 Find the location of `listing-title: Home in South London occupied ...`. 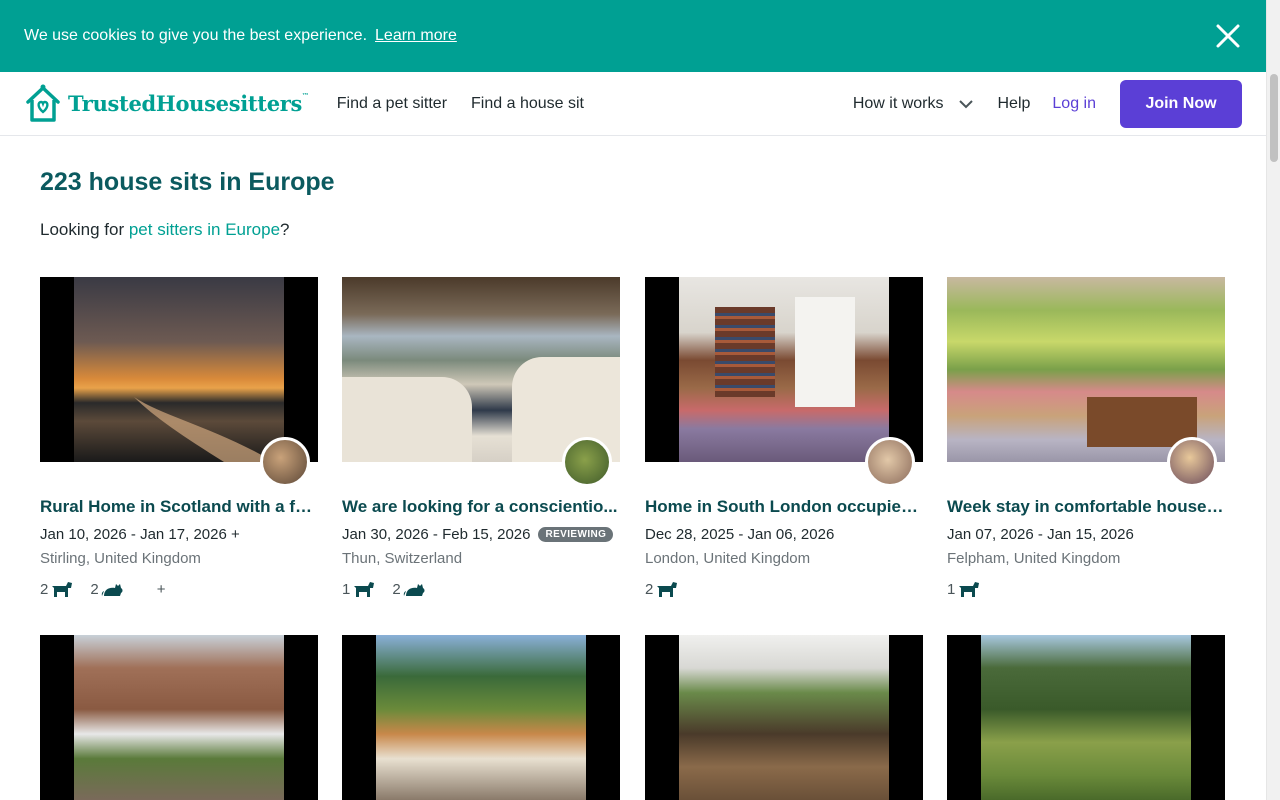

listing-title: Home in South London occupied ... is located at coordinates (784, 506).